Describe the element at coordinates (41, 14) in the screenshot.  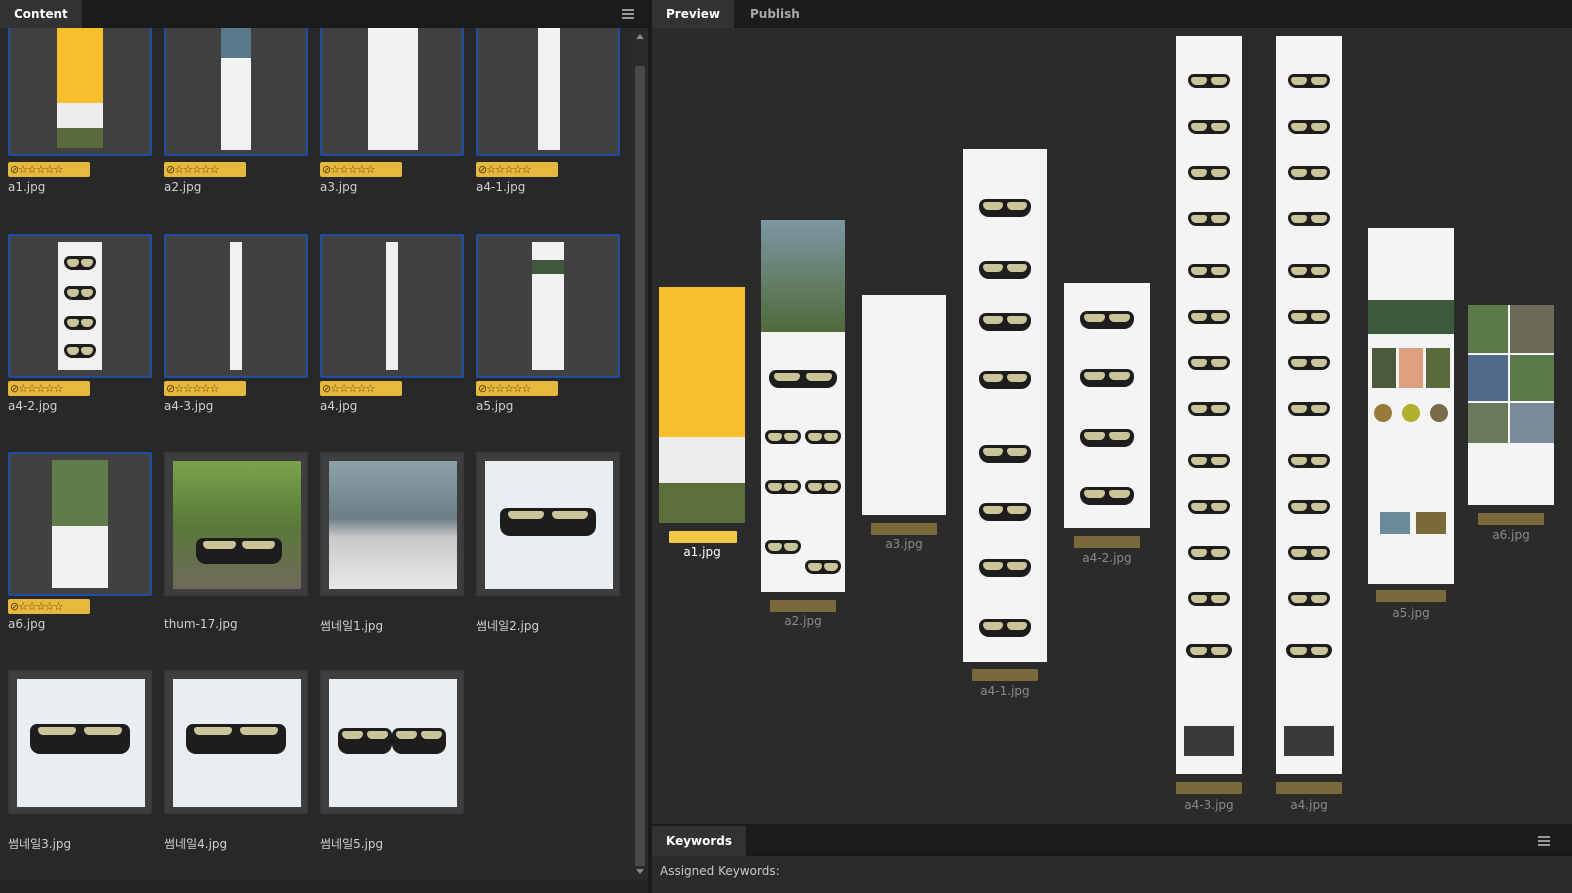
I see `tab-content: Content` at that location.